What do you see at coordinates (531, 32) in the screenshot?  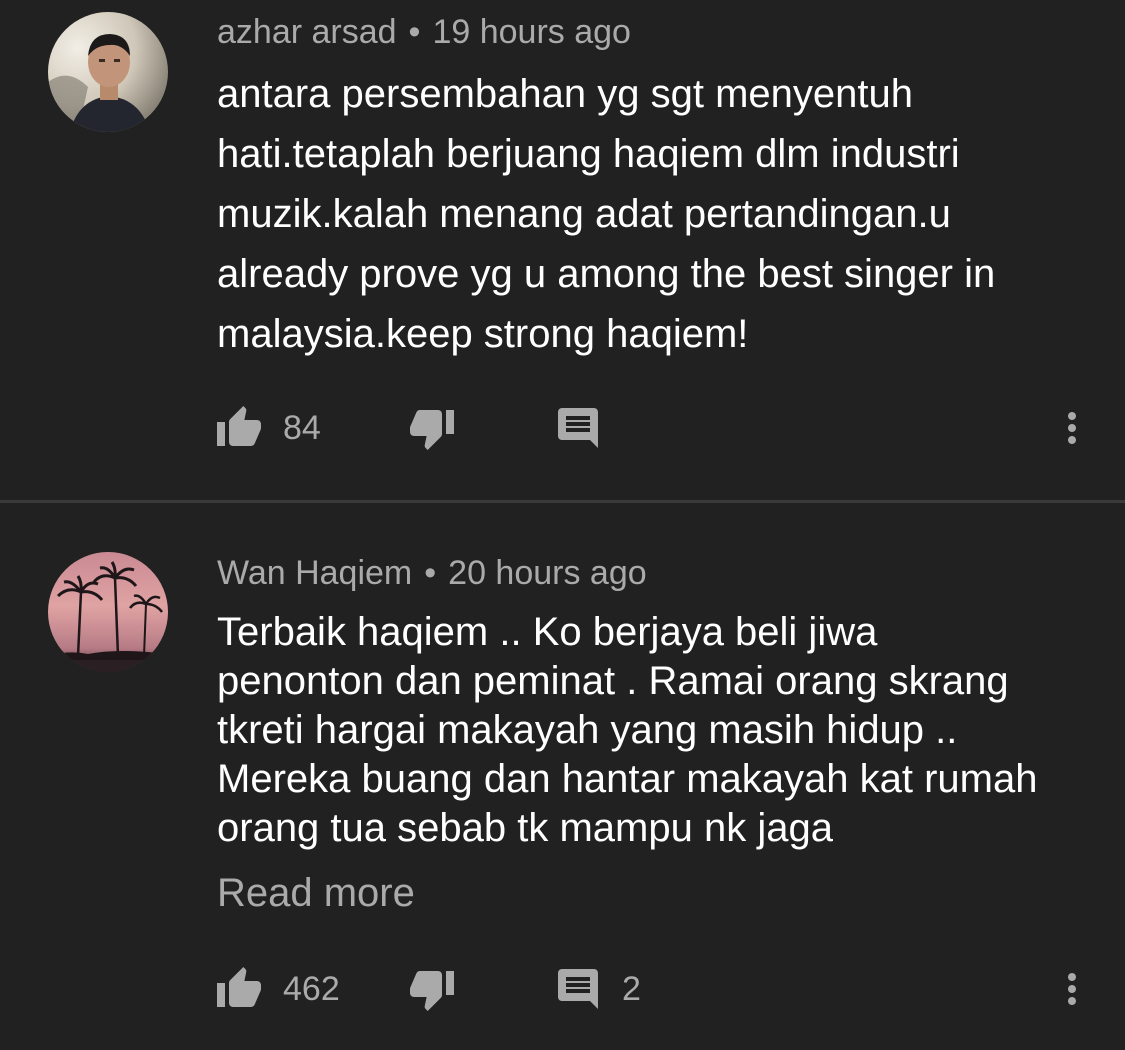 I see `comment-timestamp: 19 hours ago` at bounding box center [531, 32].